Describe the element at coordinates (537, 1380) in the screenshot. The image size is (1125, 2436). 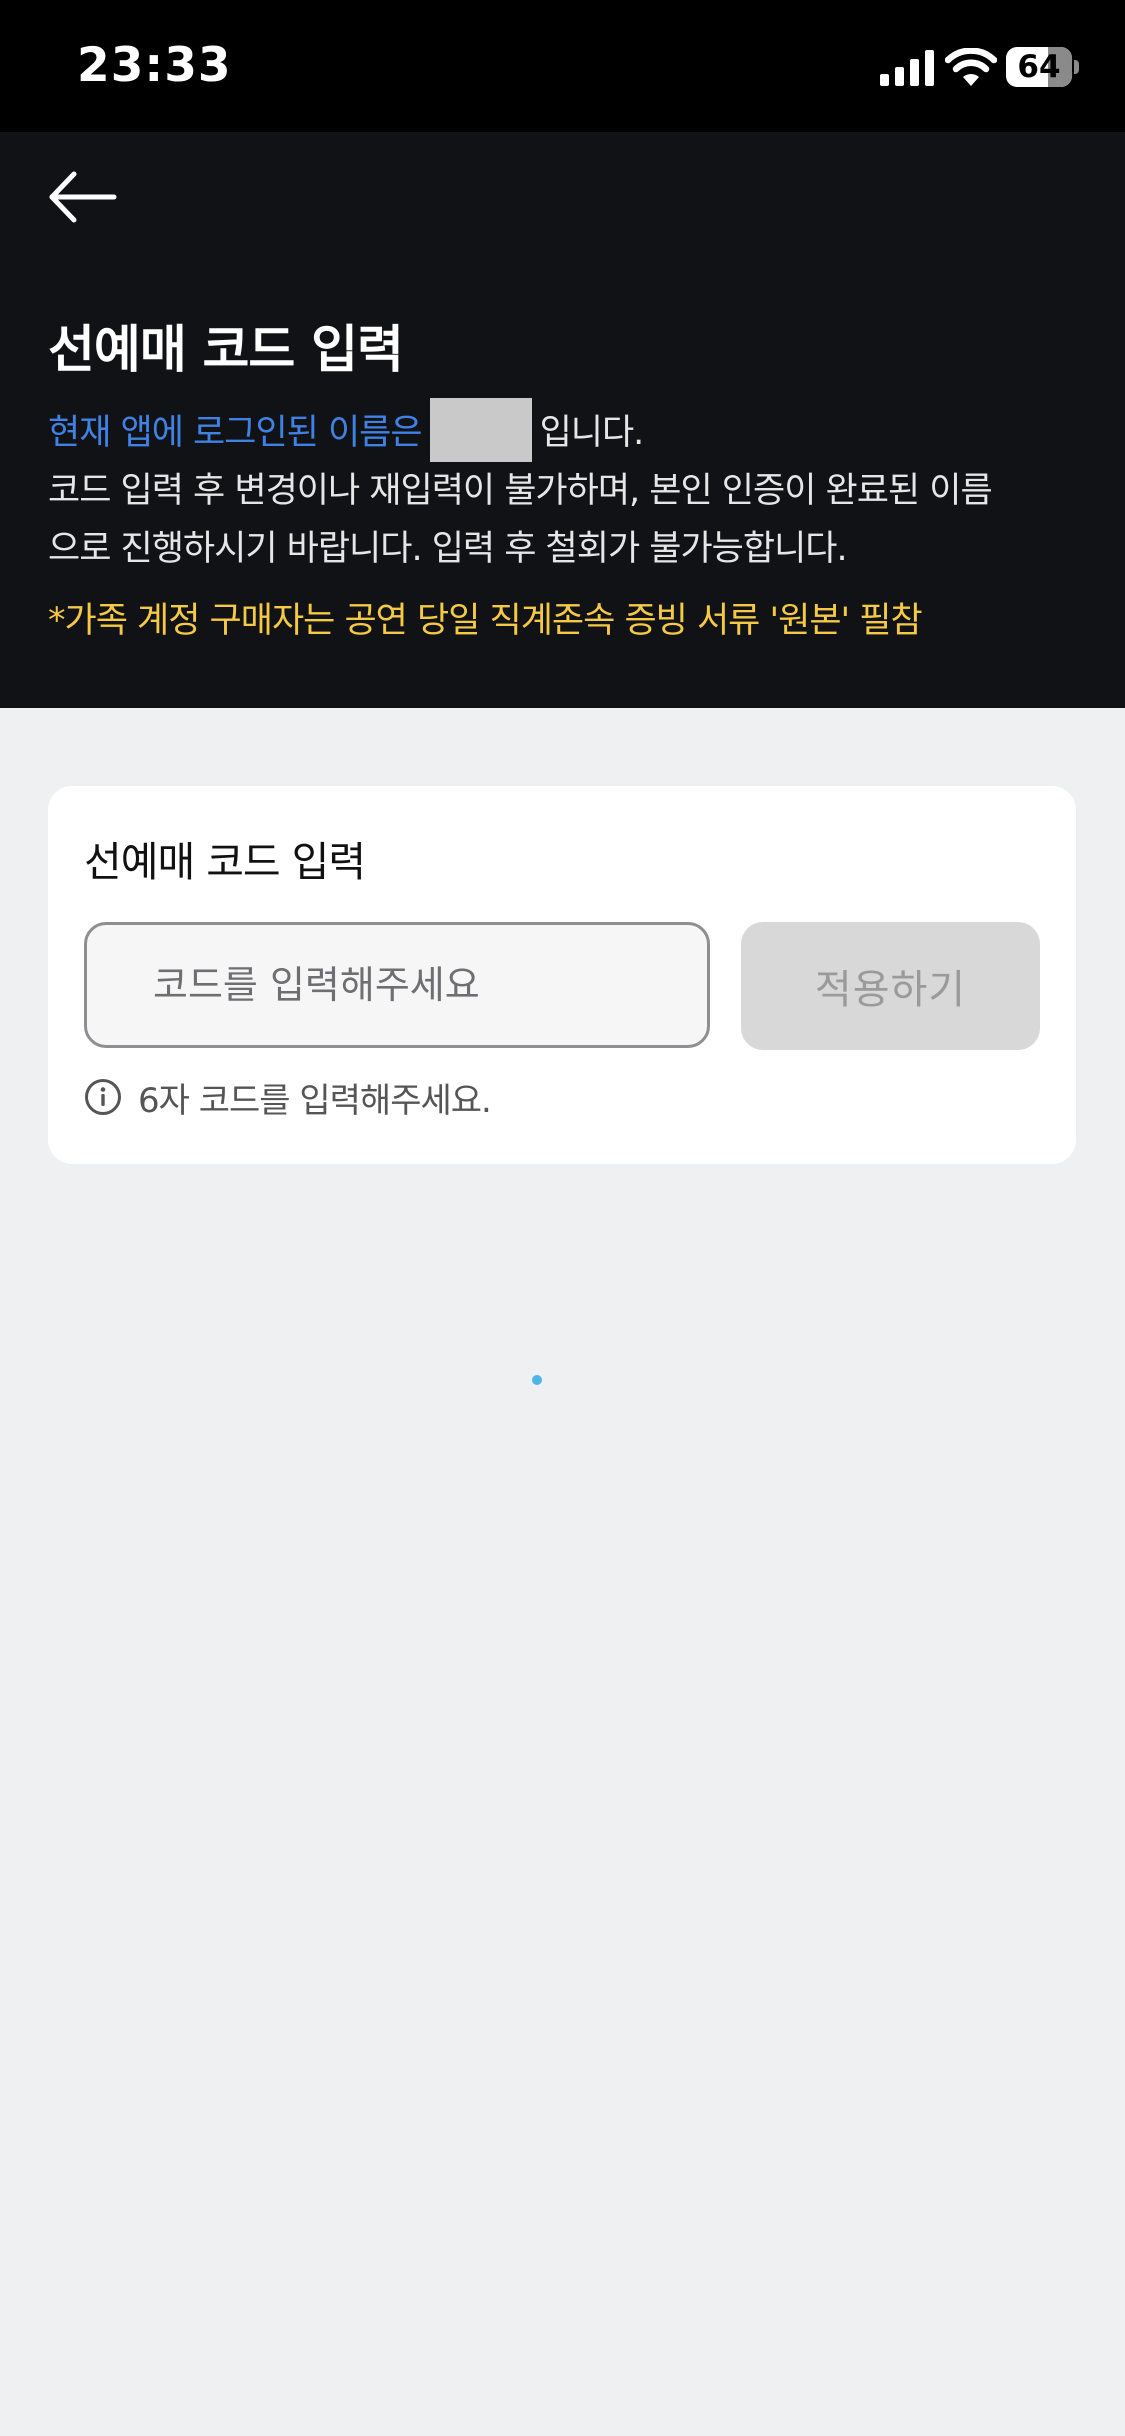
I see `loading-indicator` at that location.